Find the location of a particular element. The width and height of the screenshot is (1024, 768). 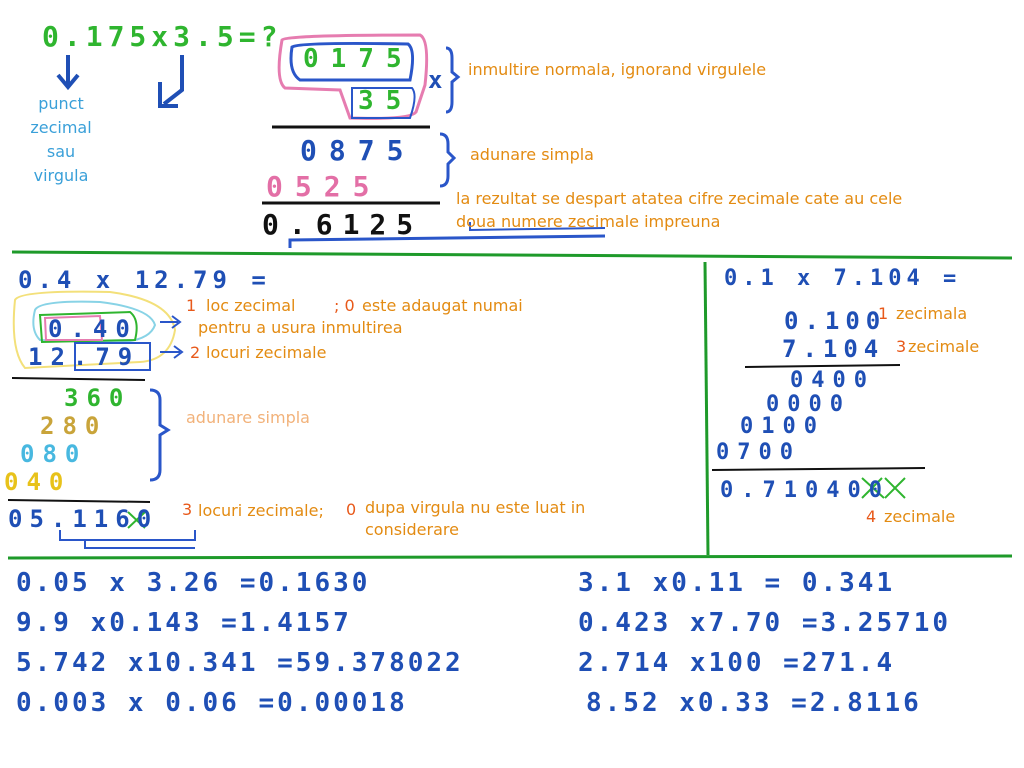

side-label: punct zecimal sau virgula is located at coordinates (61, 140).